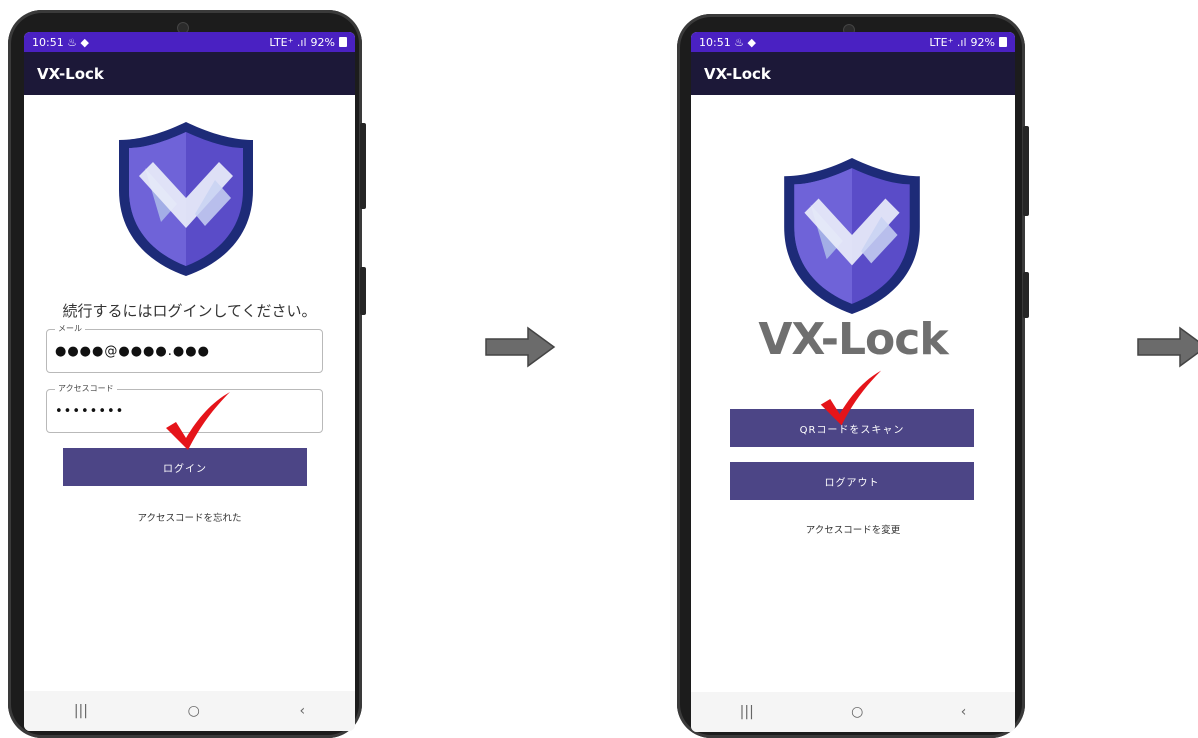 The image size is (1198, 738). I want to click on logout-button: ログアウト, so click(852, 481).